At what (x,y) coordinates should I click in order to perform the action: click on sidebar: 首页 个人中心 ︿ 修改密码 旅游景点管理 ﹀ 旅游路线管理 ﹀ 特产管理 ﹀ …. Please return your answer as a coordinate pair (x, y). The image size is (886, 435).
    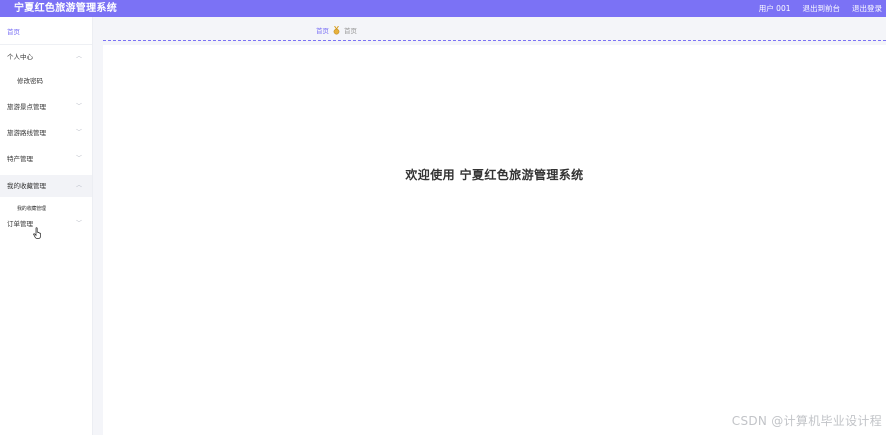
    Looking at the image, I should click on (46, 226).